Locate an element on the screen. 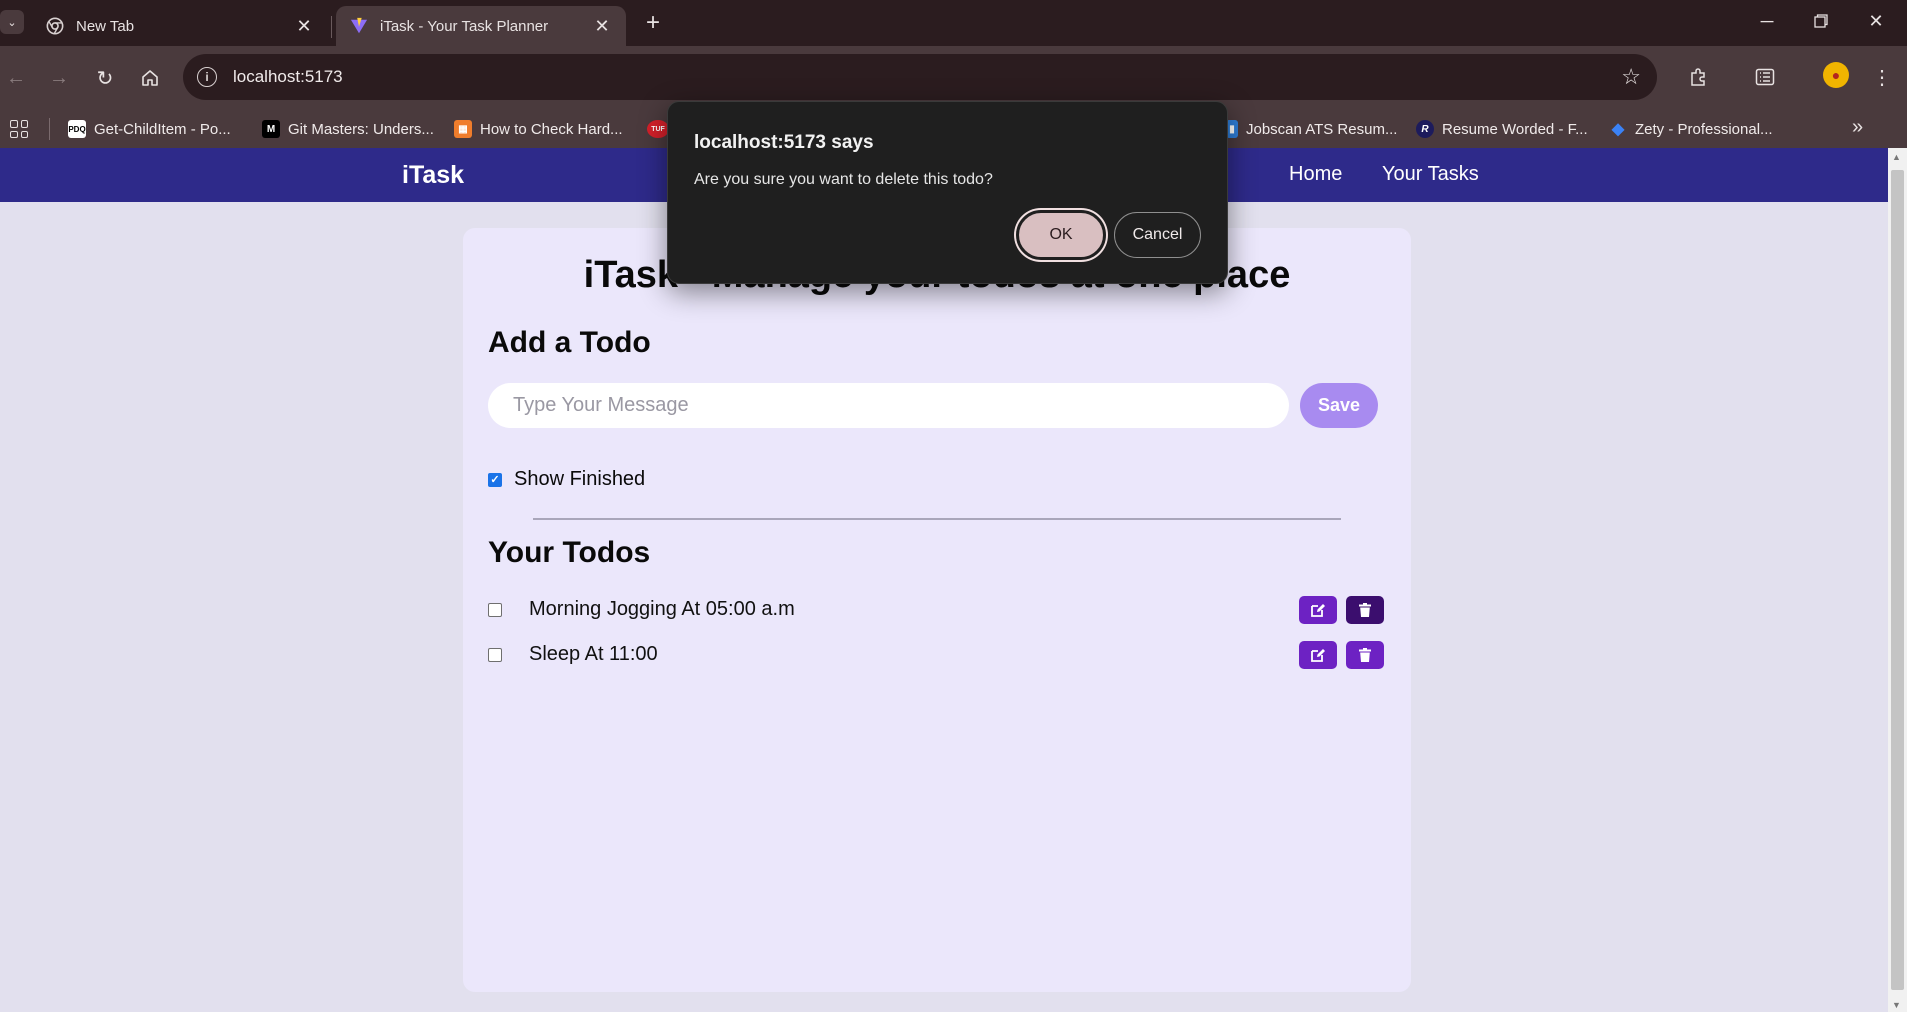 Image resolution: width=1907 pixels, height=1012 pixels. resume-worded-icon: R is located at coordinates (1425, 129).